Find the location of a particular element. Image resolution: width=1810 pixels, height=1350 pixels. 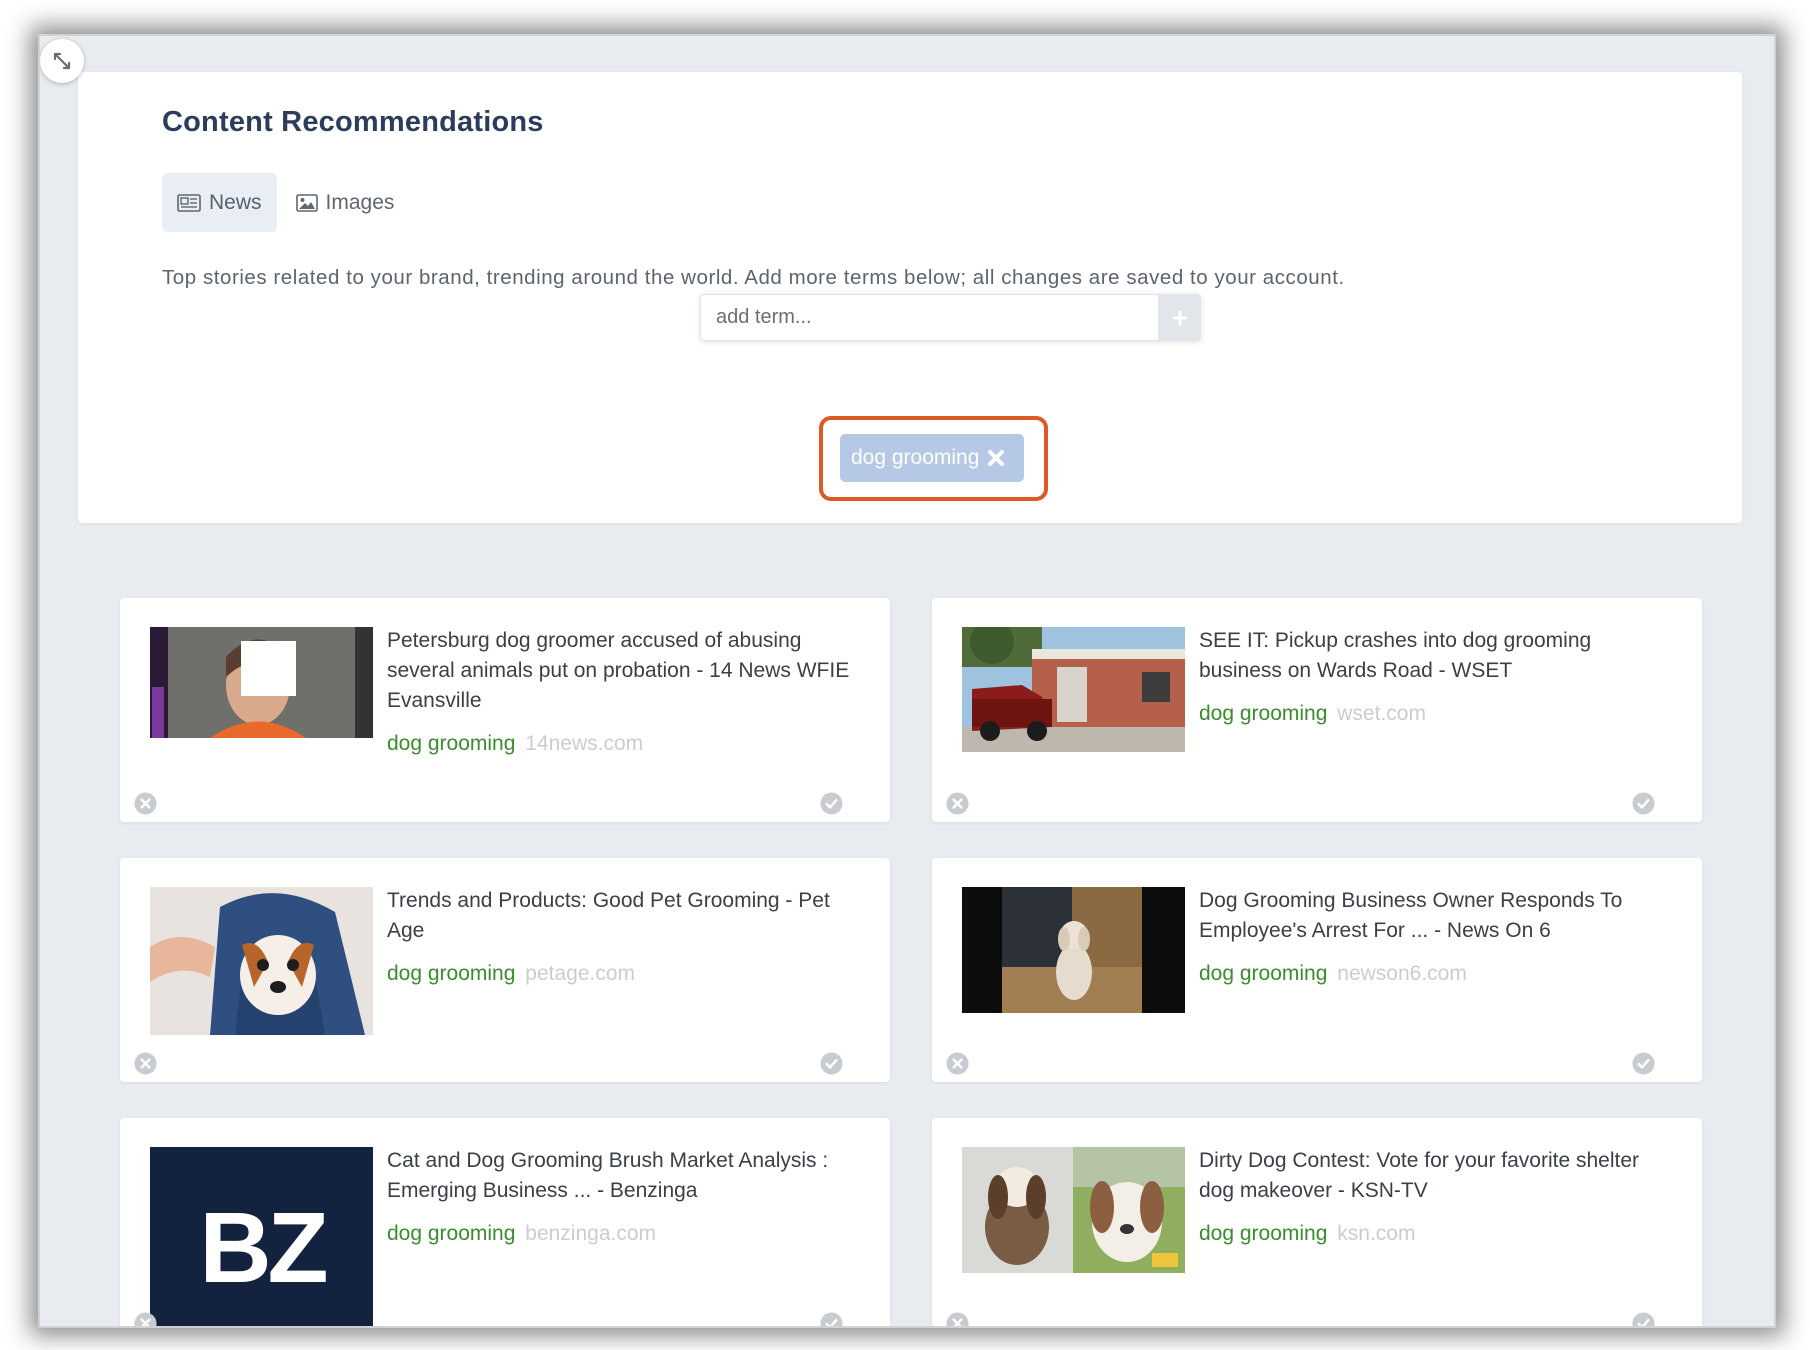

news-card-meta: dog grooming benzinga.com is located at coordinates (521, 1234).